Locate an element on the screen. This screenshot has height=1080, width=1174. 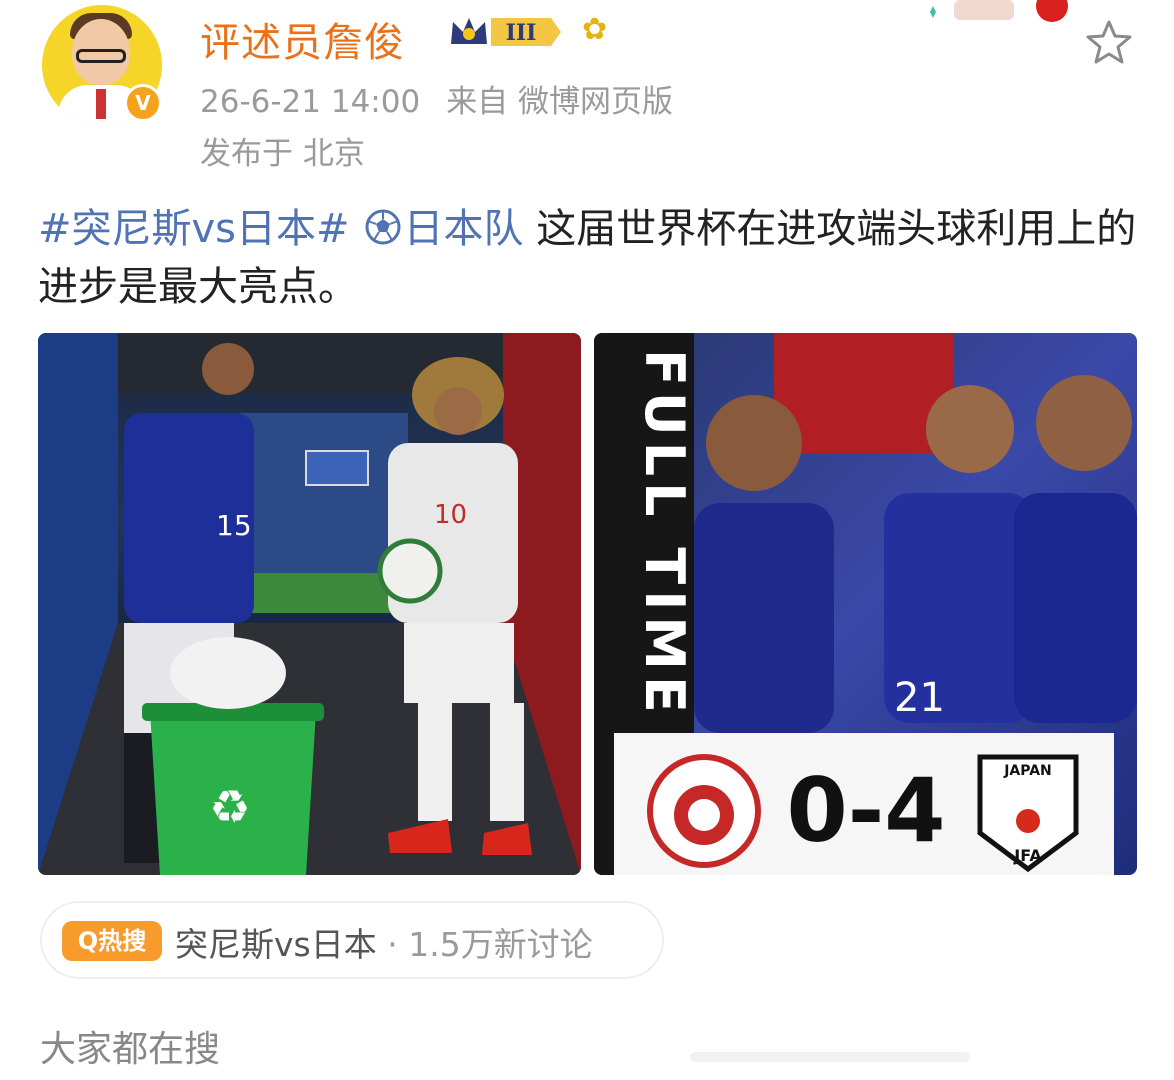
hot-search-text: 突尼斯vs日本 · 1.5万新讨论 is located at coordinates (384, 942).